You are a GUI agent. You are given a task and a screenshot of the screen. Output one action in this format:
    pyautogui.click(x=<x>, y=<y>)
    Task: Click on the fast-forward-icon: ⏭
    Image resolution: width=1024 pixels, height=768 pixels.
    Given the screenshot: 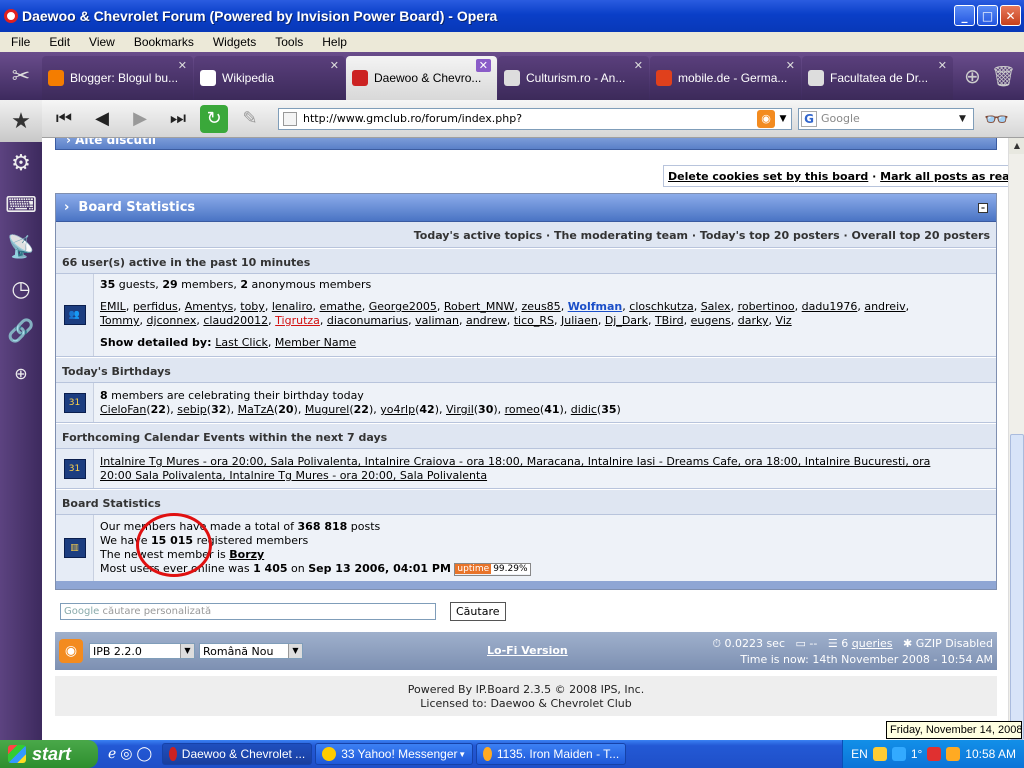 What is the action you would take?
    pyautogui.click(x=178, y=119)
    